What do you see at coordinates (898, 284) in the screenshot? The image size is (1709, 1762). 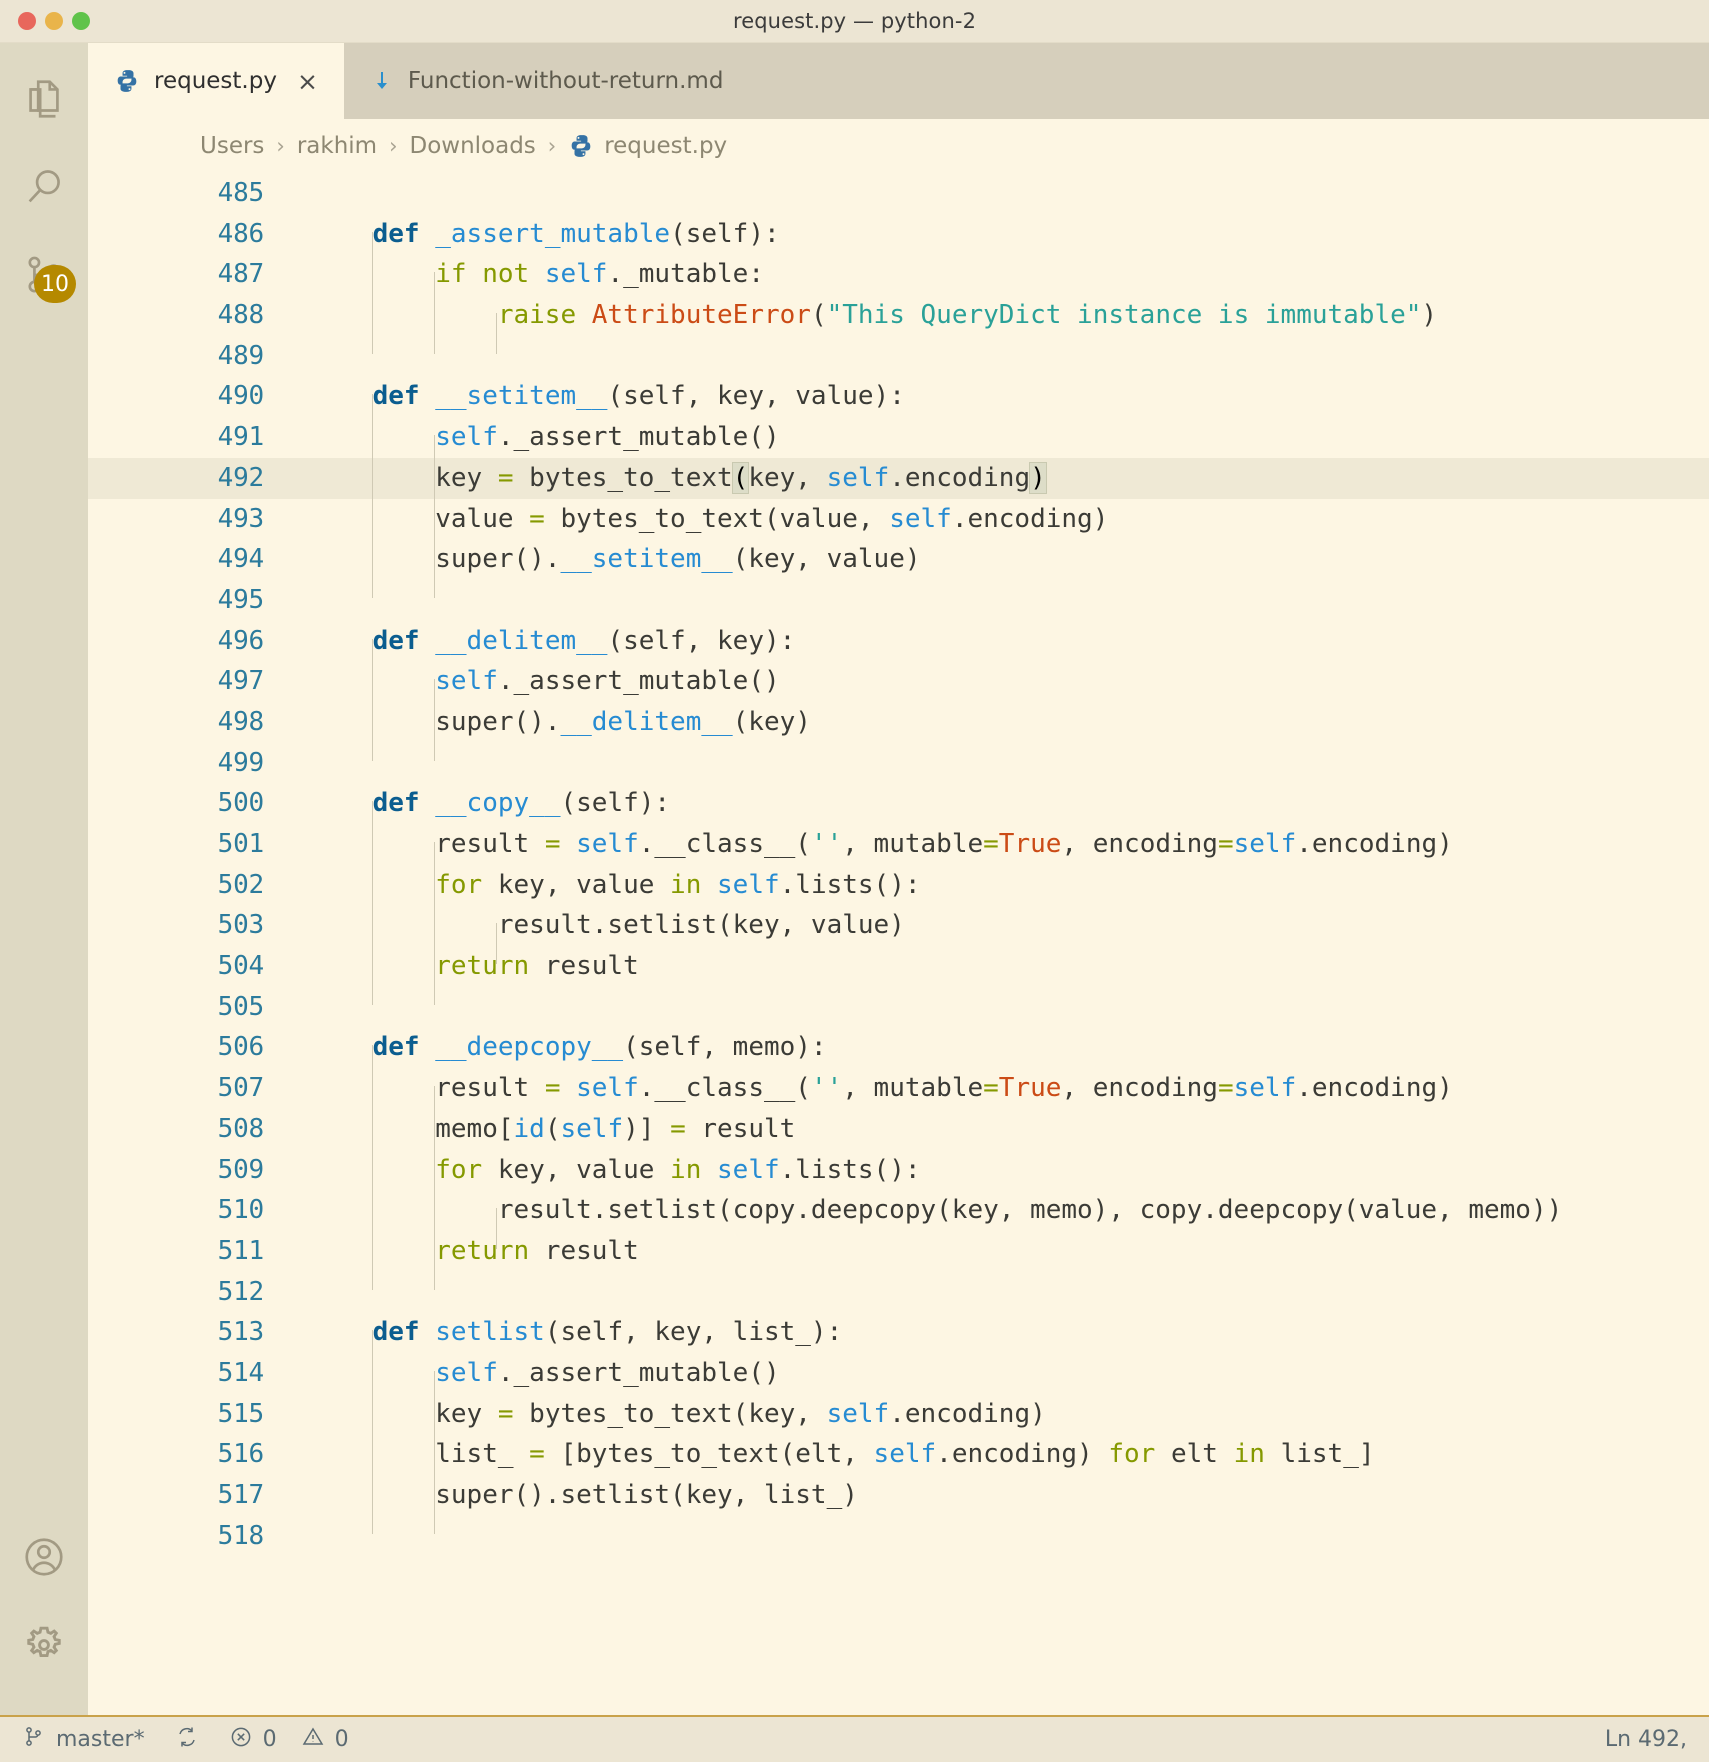 I see `code-line: 487 if not self._mutable:` at bounding box center [898, 284].